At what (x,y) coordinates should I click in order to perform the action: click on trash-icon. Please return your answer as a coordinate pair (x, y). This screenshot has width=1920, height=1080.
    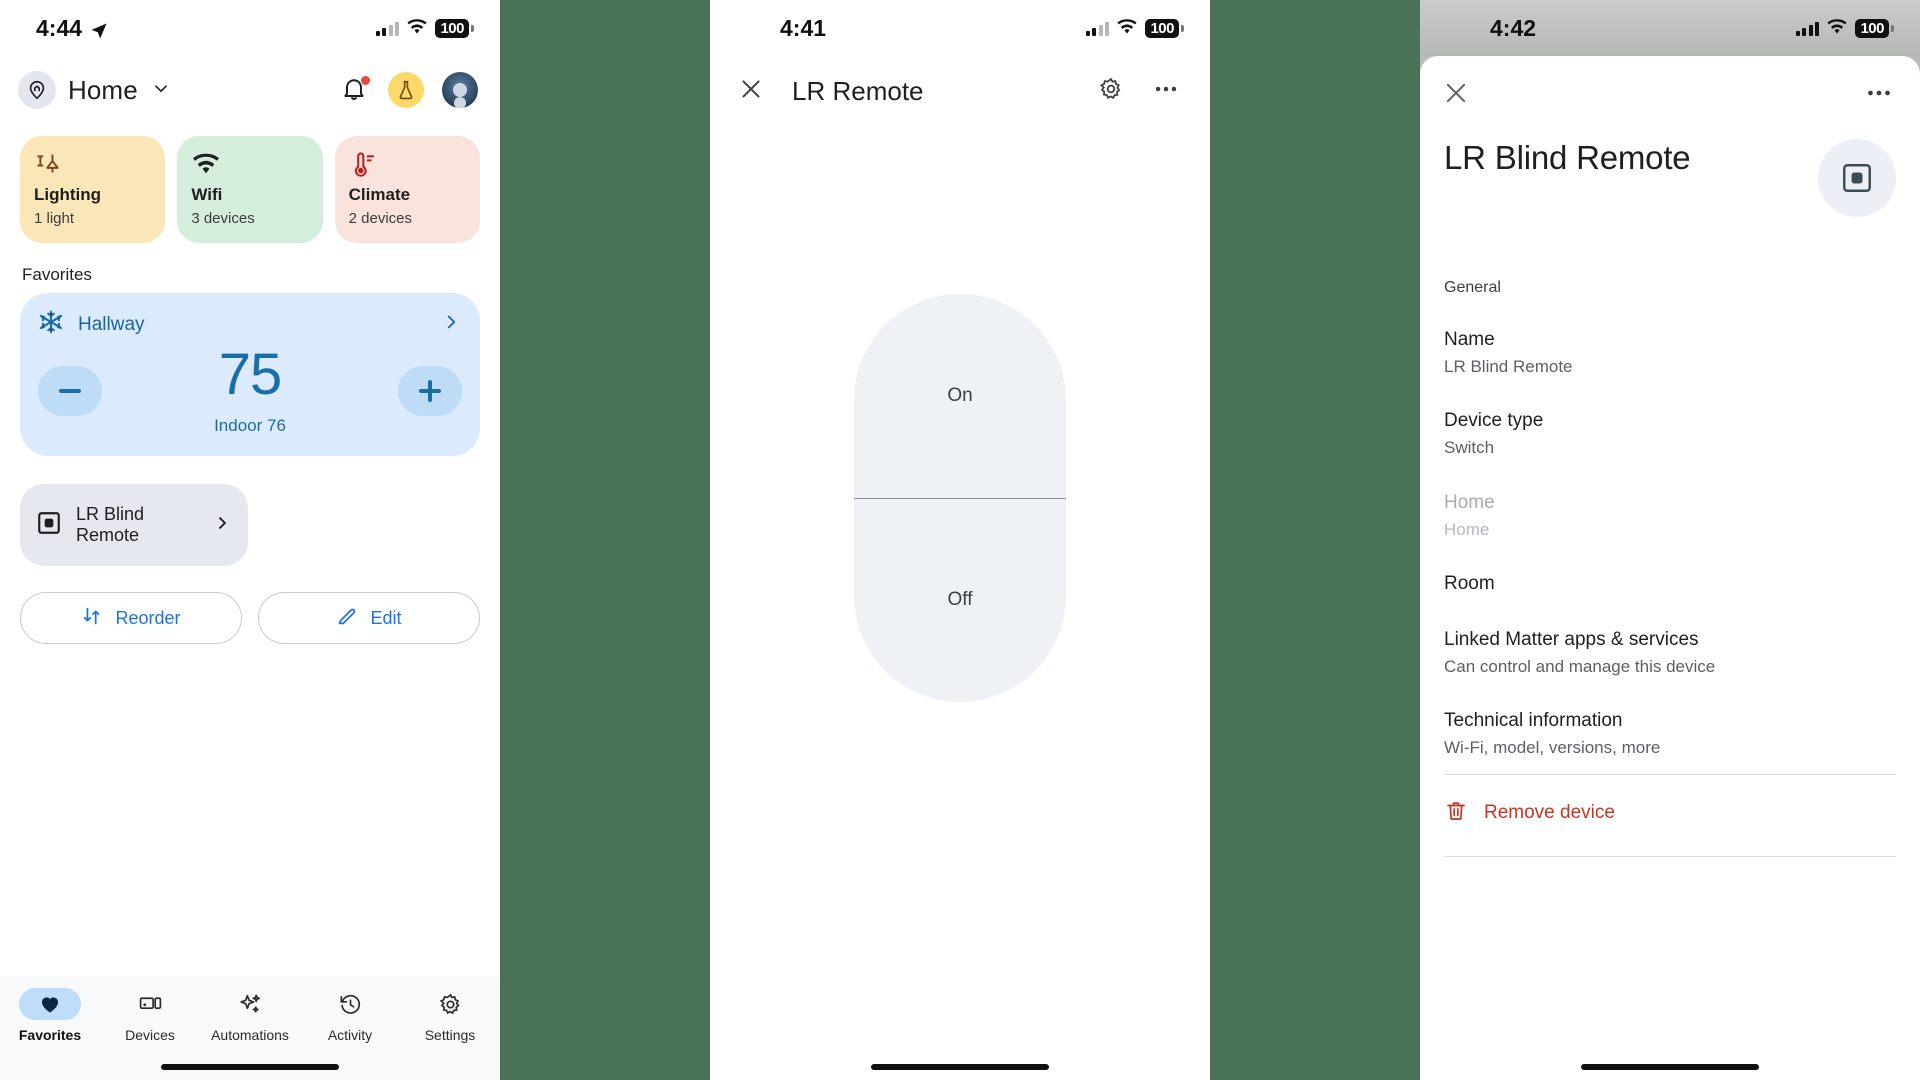
    Looking at the image, I should click on (1456, 813).